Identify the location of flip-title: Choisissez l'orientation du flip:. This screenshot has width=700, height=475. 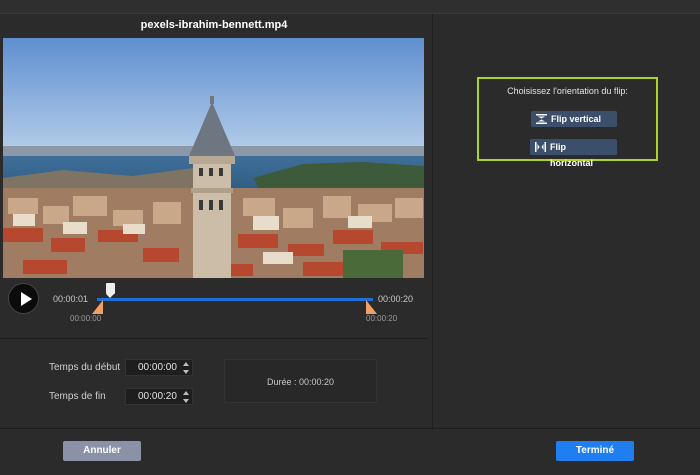
(567, 91).